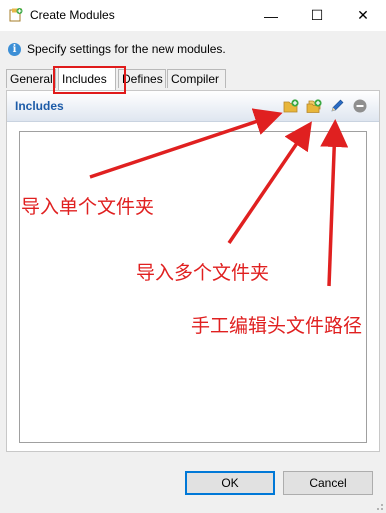  I want to click on minimize-button: —, so click(271, 15).